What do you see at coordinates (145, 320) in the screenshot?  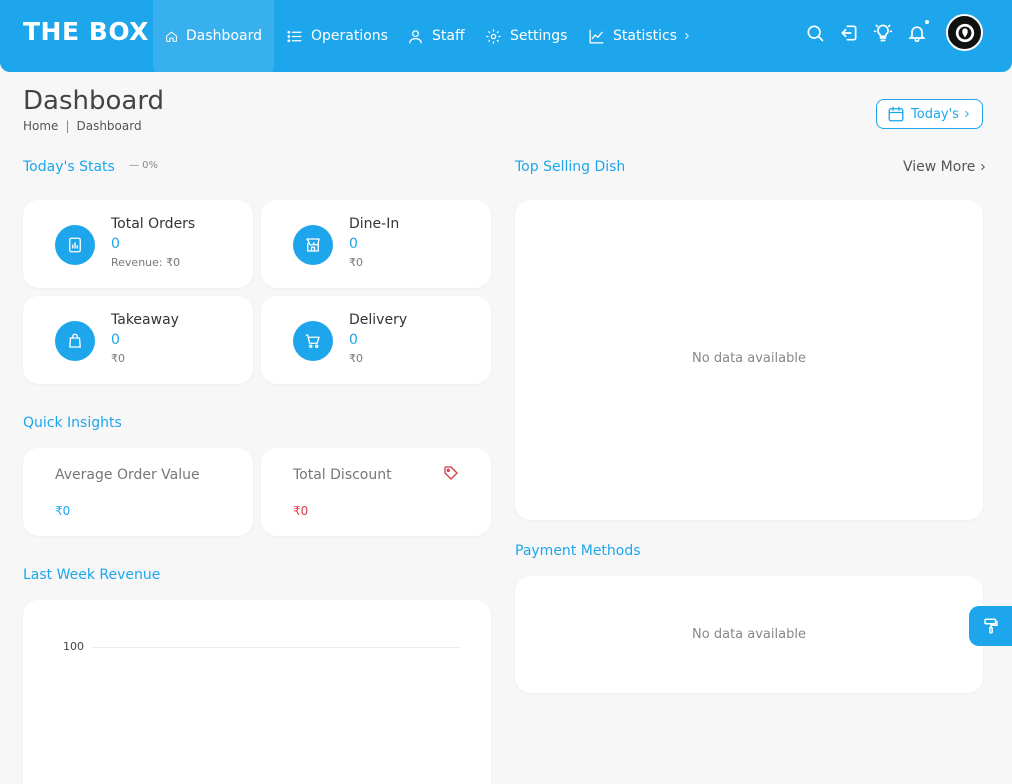 I see `stat-label: Takeaway` at bounding box center [145, 320].